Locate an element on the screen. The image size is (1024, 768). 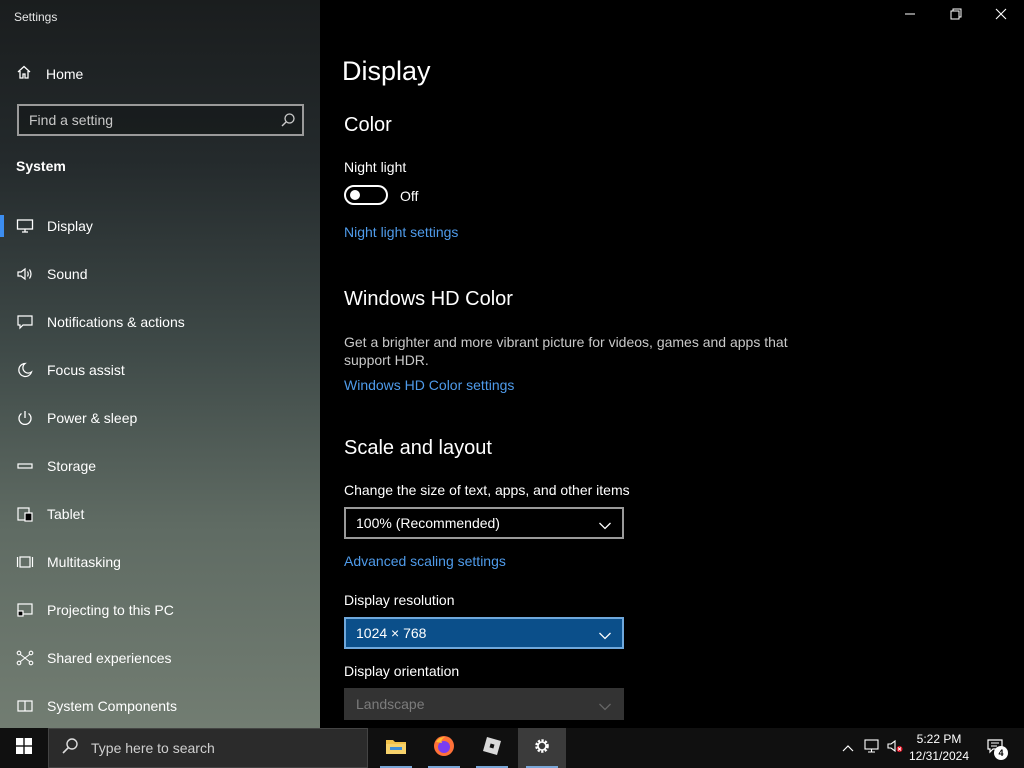
restore-icon is located at coordinates (956, 16).